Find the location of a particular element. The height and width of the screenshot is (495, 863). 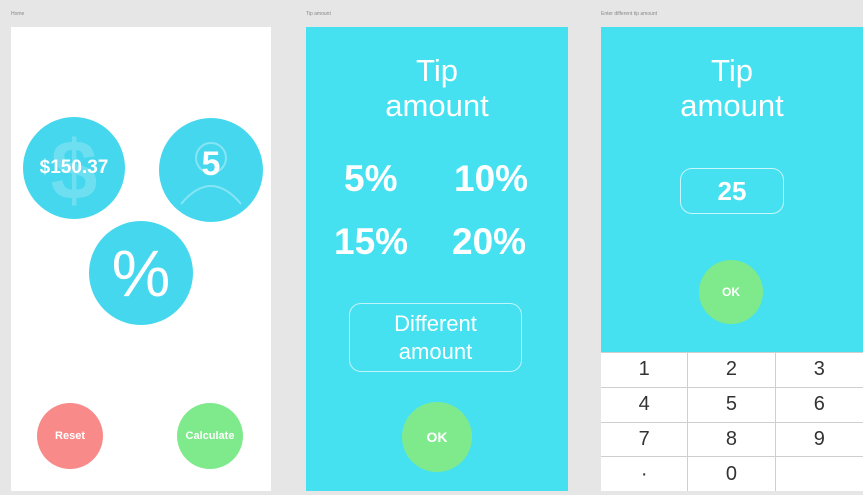

tip-percent-bubble: % is located at coordinates (141, 273).